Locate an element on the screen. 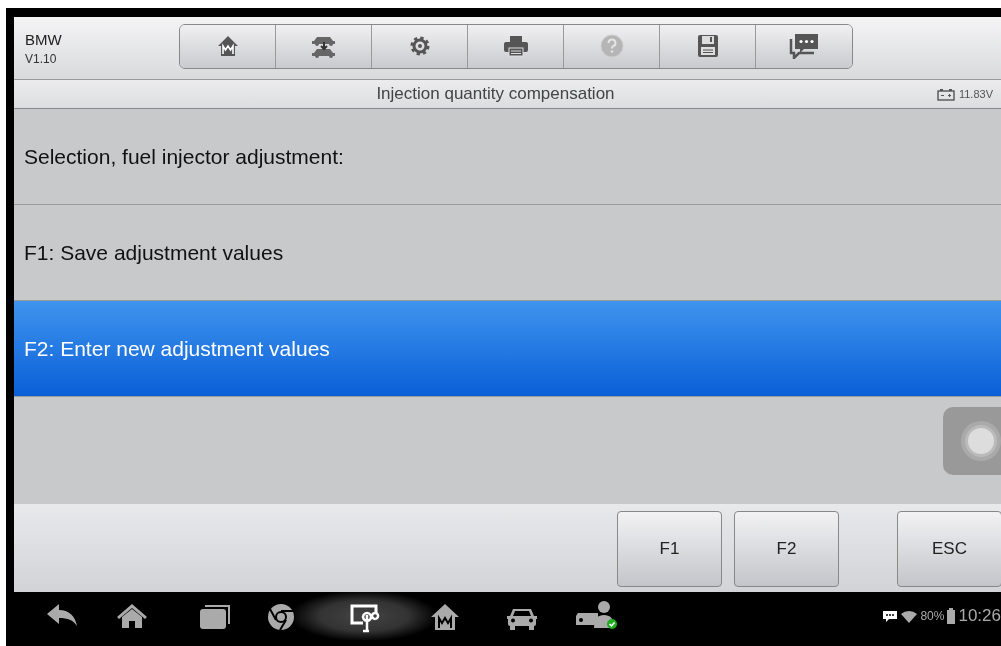 The height and width of the screenshot is (646, 1001). feedback-button is located at coordinates (804, 46).